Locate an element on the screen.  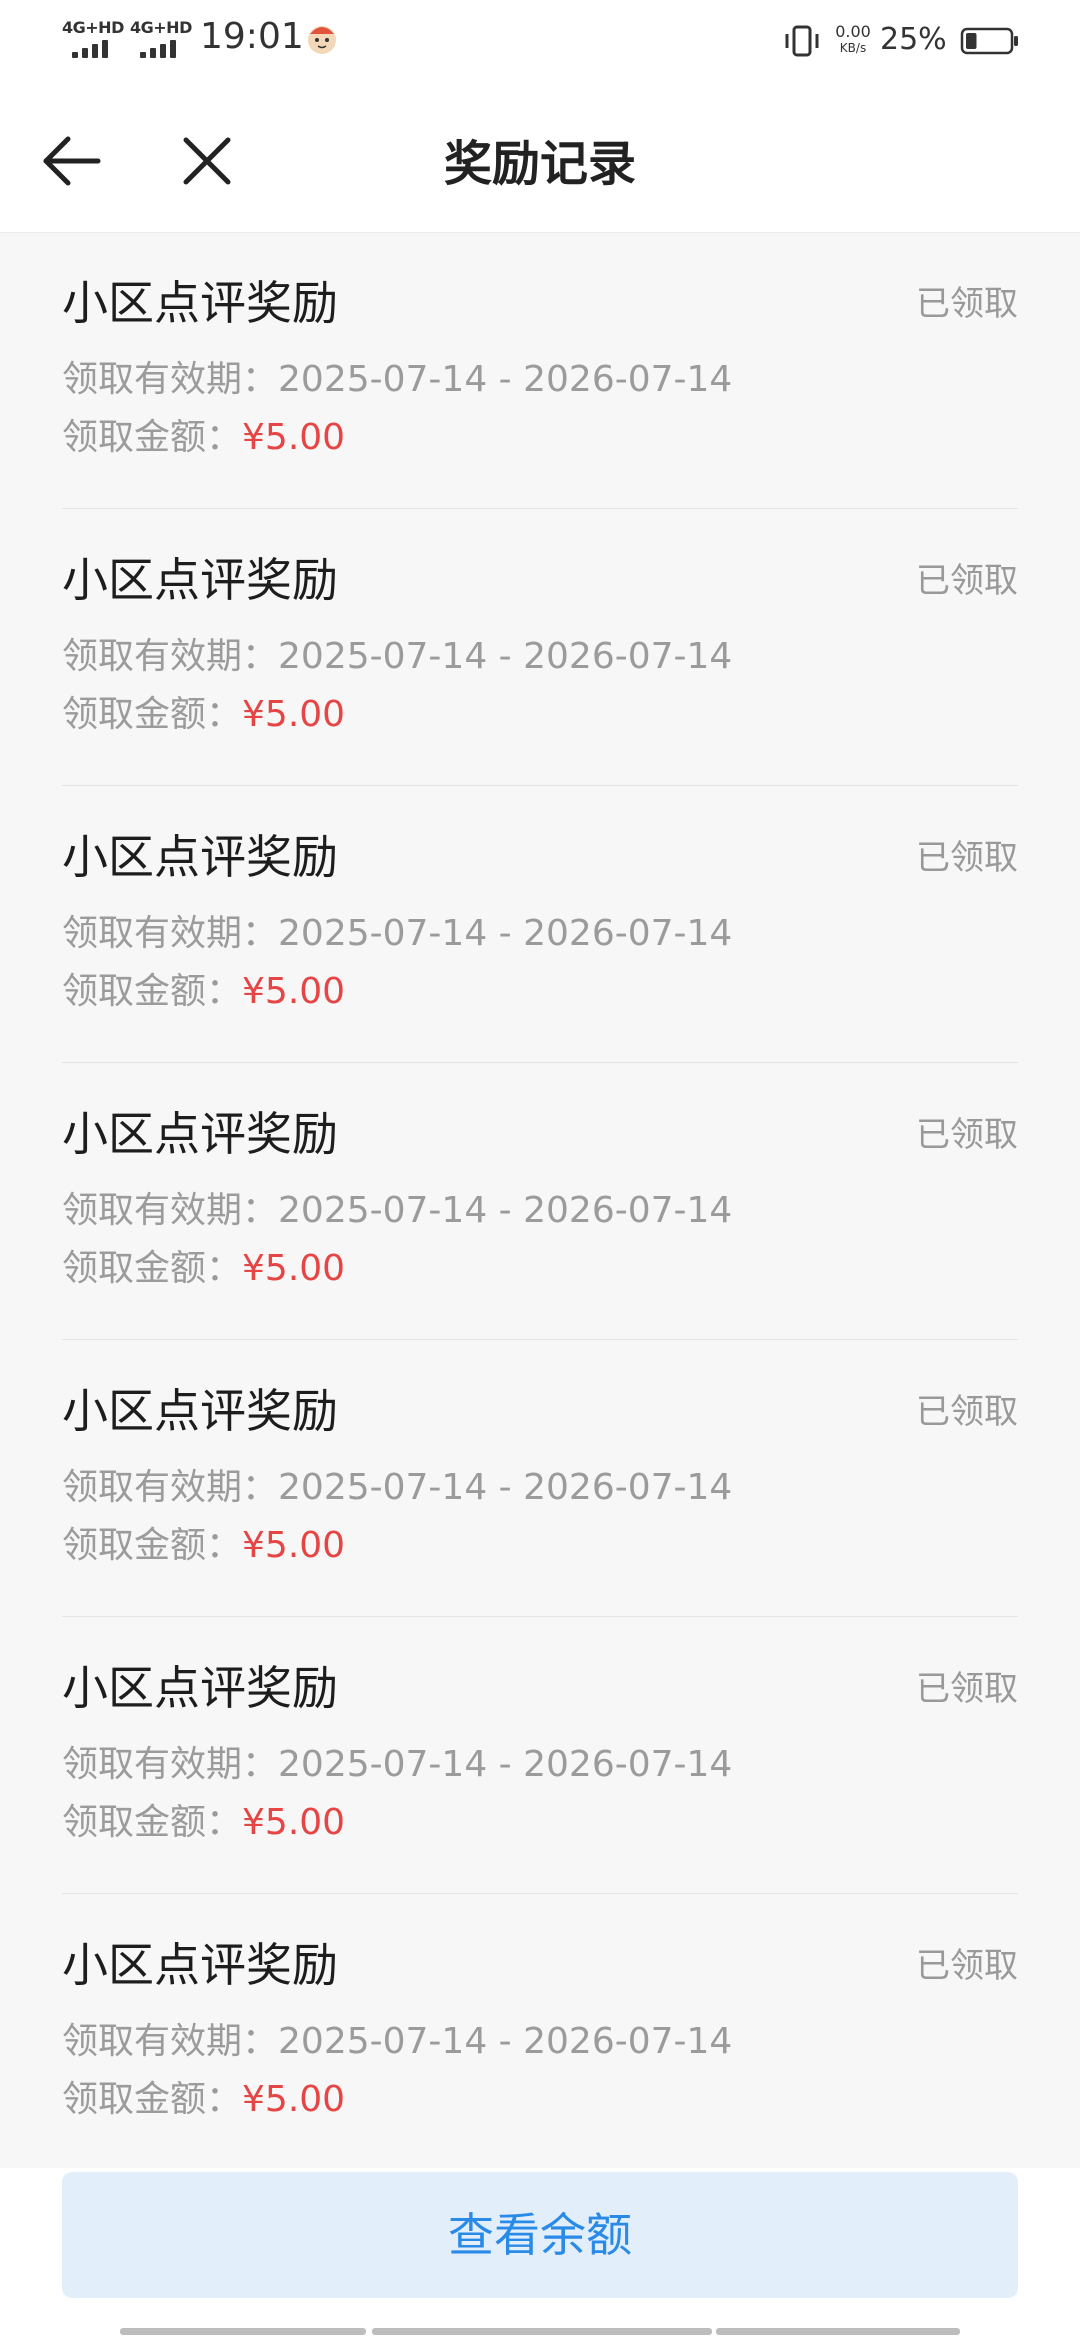
signal-label-1: 4G+HD is located at coordinates (93, 27).